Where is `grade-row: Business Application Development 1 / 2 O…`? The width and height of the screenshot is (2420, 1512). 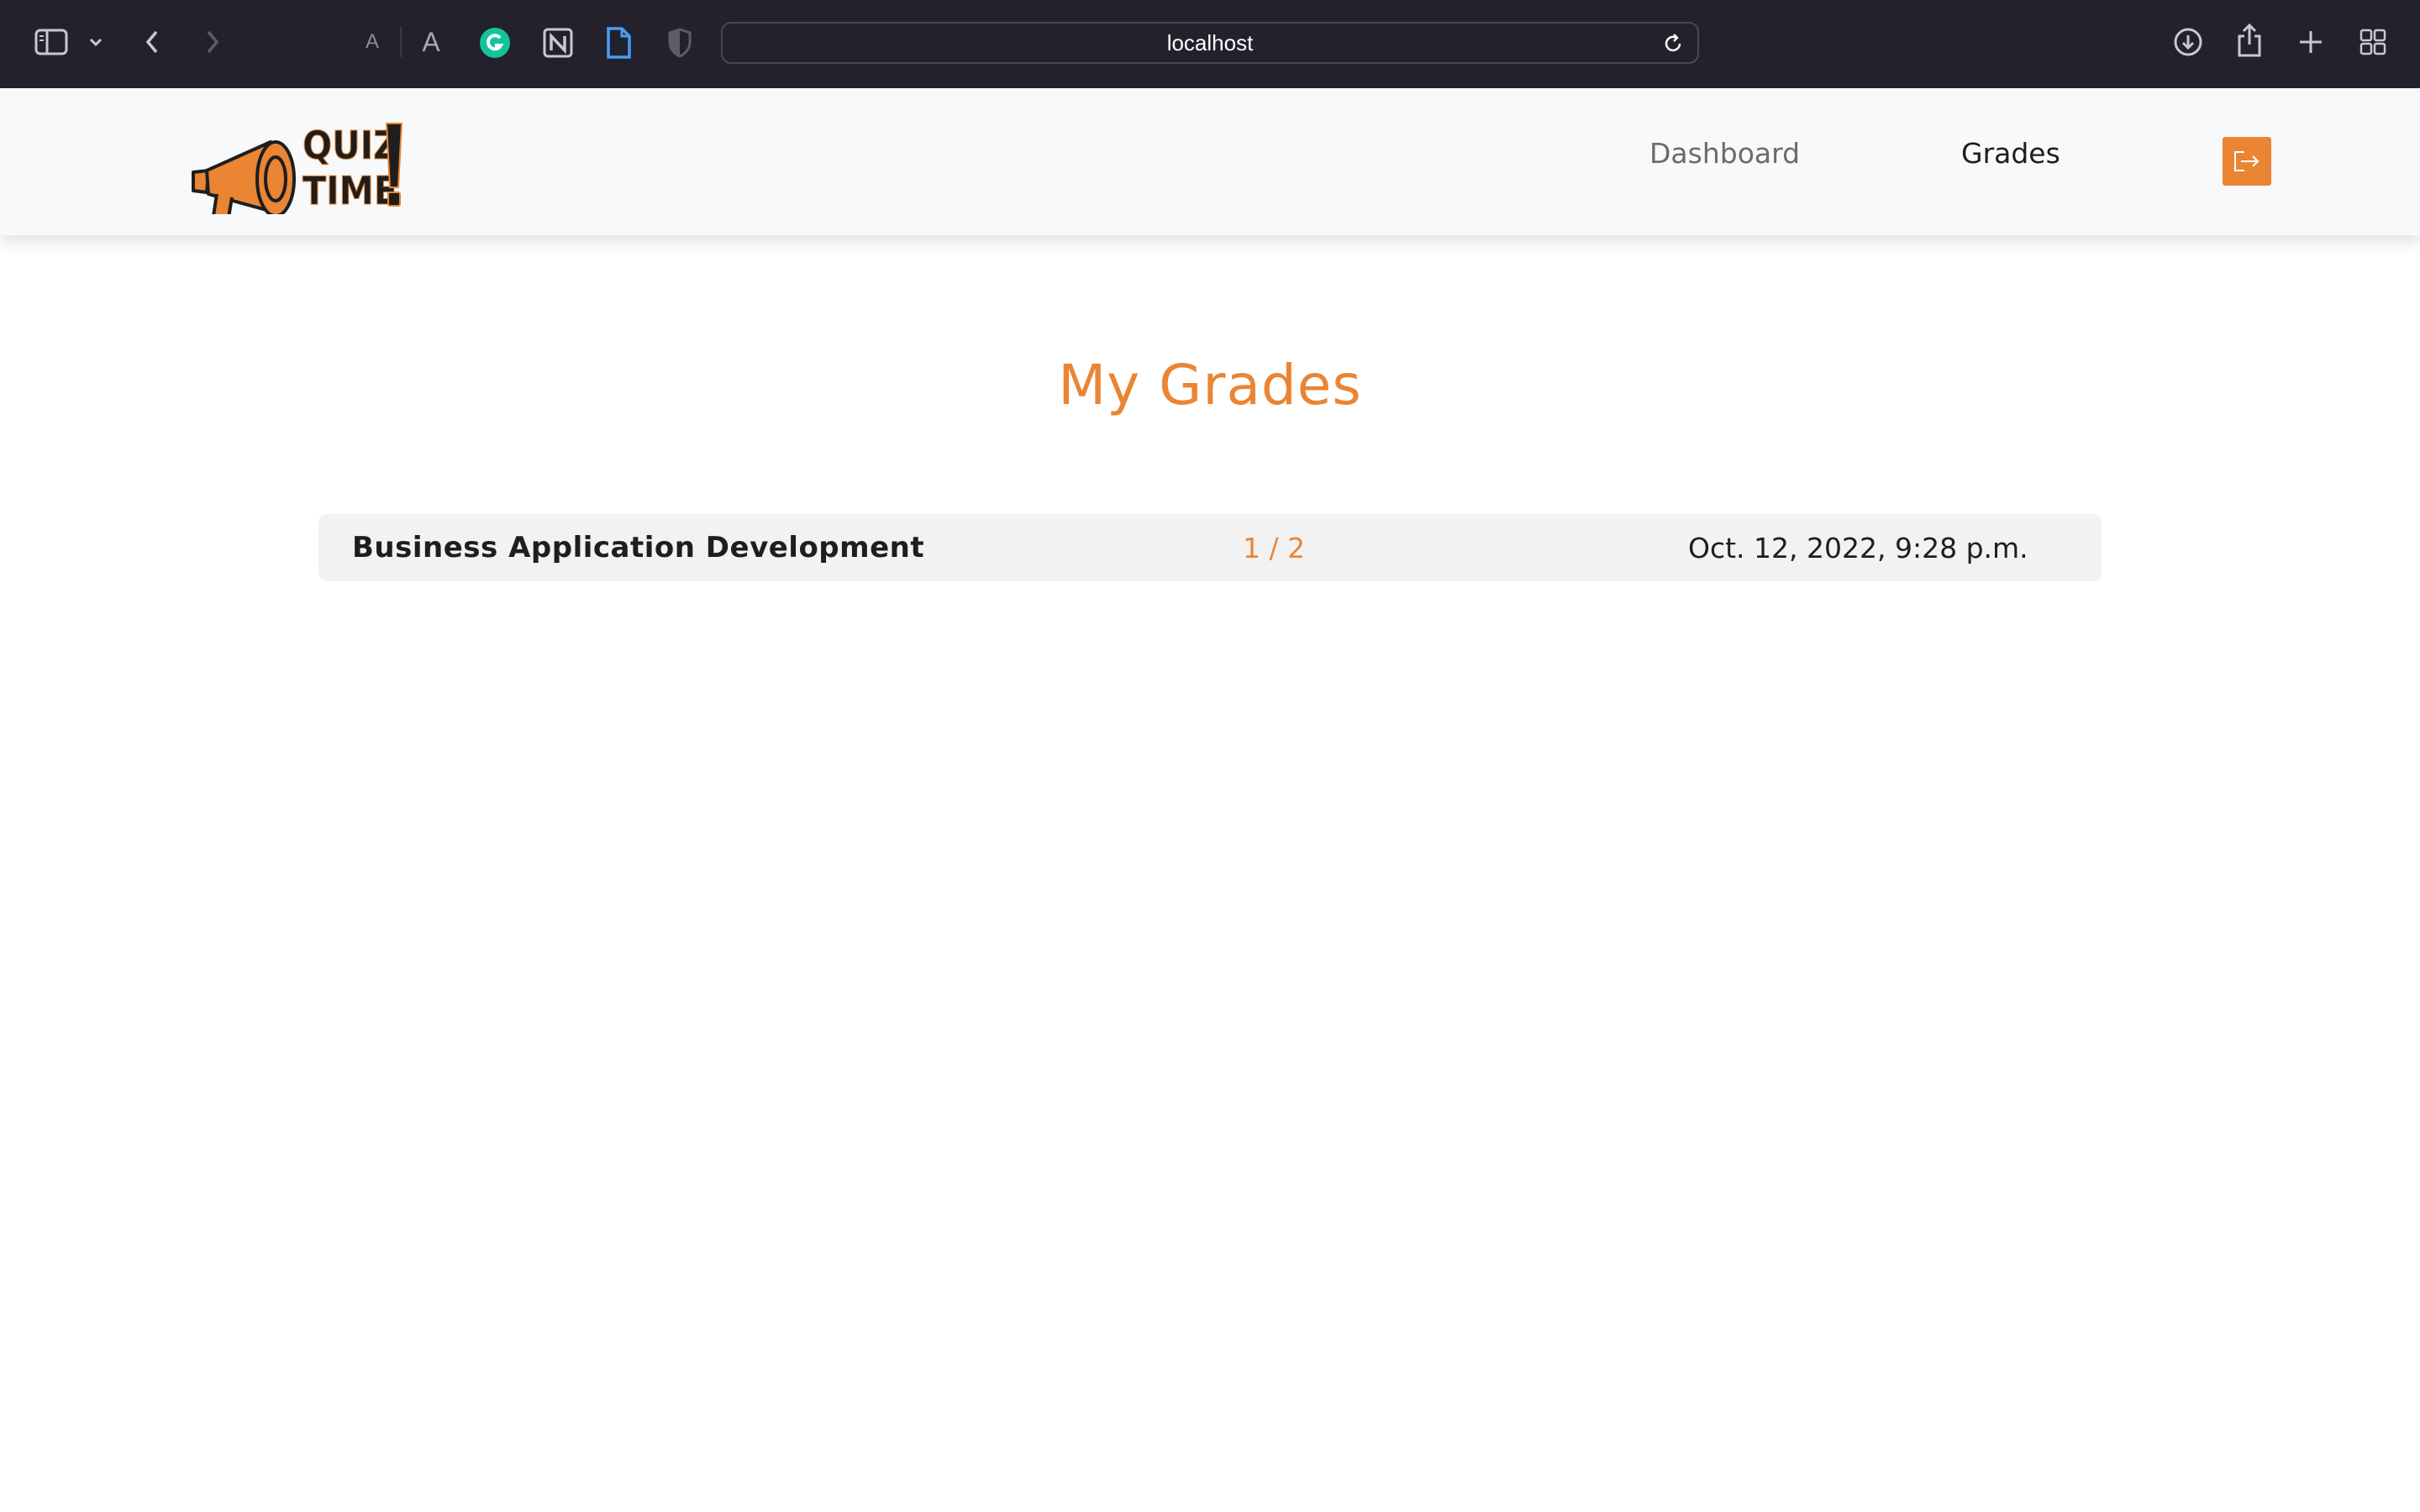 grade-row: Business Application Development 1 / 2 O… is located at coordinates (1210, 547).